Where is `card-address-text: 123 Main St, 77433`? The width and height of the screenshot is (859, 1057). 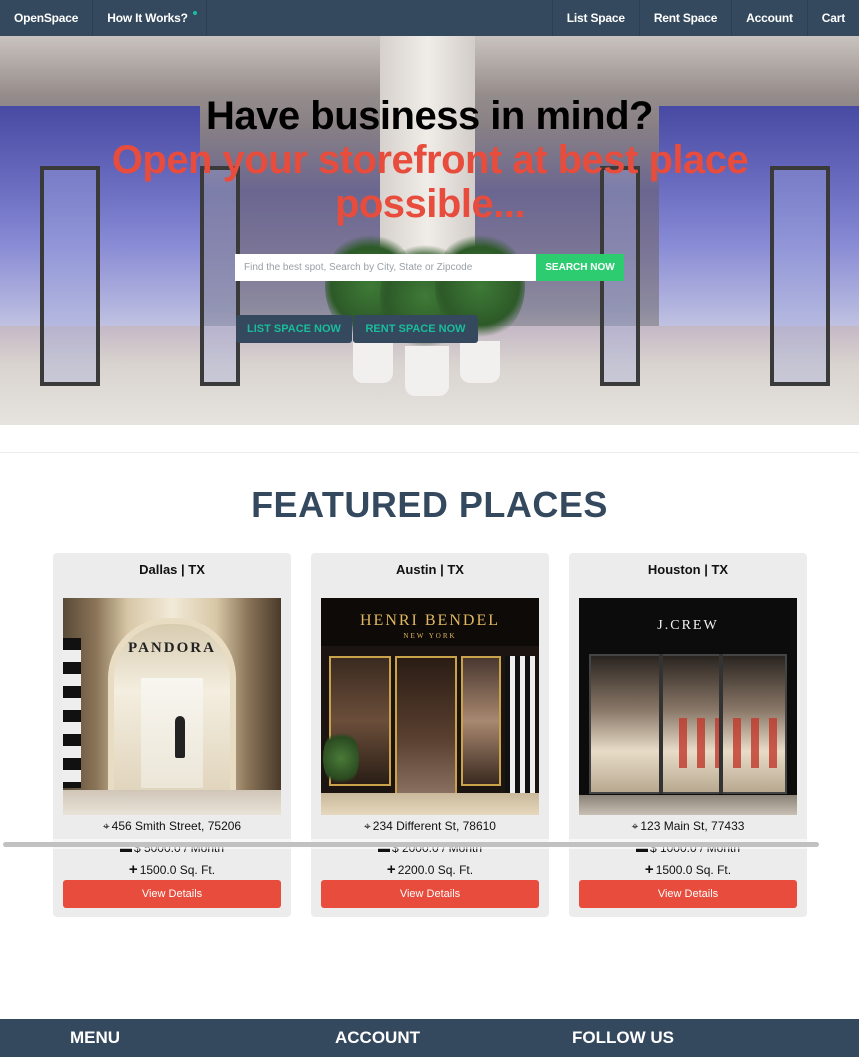 card-address-text: 123 Main St, 77433 is located at coordinates (692, 826).